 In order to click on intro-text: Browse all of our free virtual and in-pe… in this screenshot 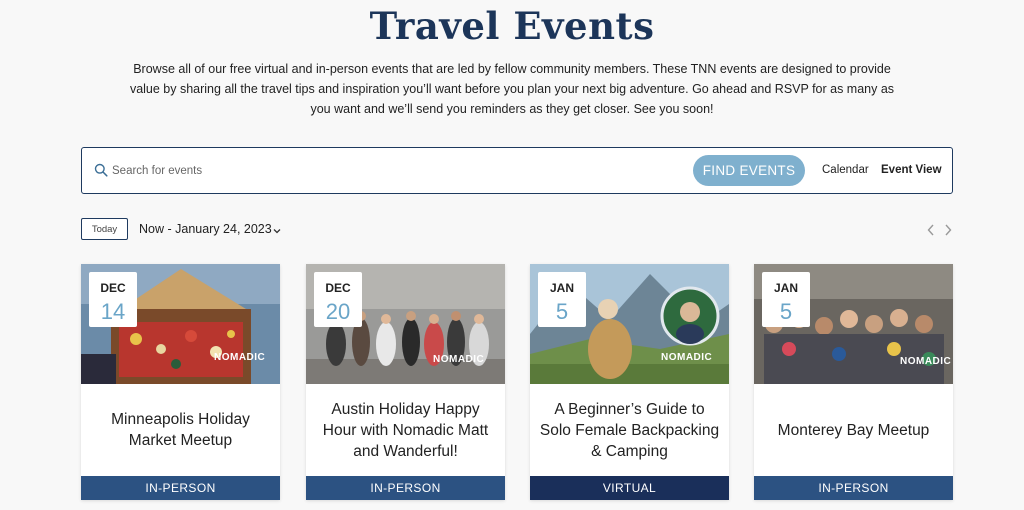, I will do `click(512, 89)`.